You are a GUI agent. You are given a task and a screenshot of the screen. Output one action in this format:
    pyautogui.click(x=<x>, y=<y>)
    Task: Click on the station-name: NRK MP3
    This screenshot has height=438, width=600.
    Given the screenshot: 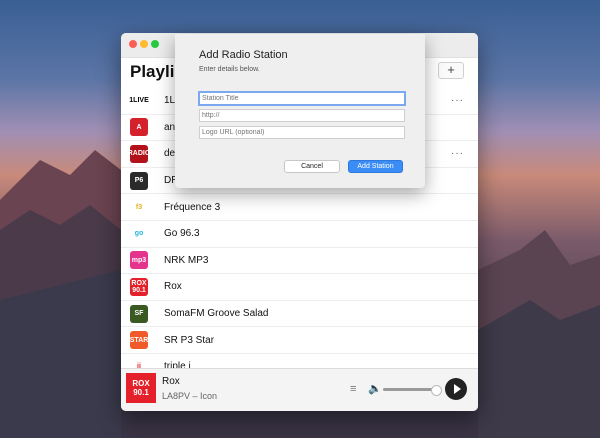 What is the action you would take?
    pyautogui.click(x=186, y=260)
    